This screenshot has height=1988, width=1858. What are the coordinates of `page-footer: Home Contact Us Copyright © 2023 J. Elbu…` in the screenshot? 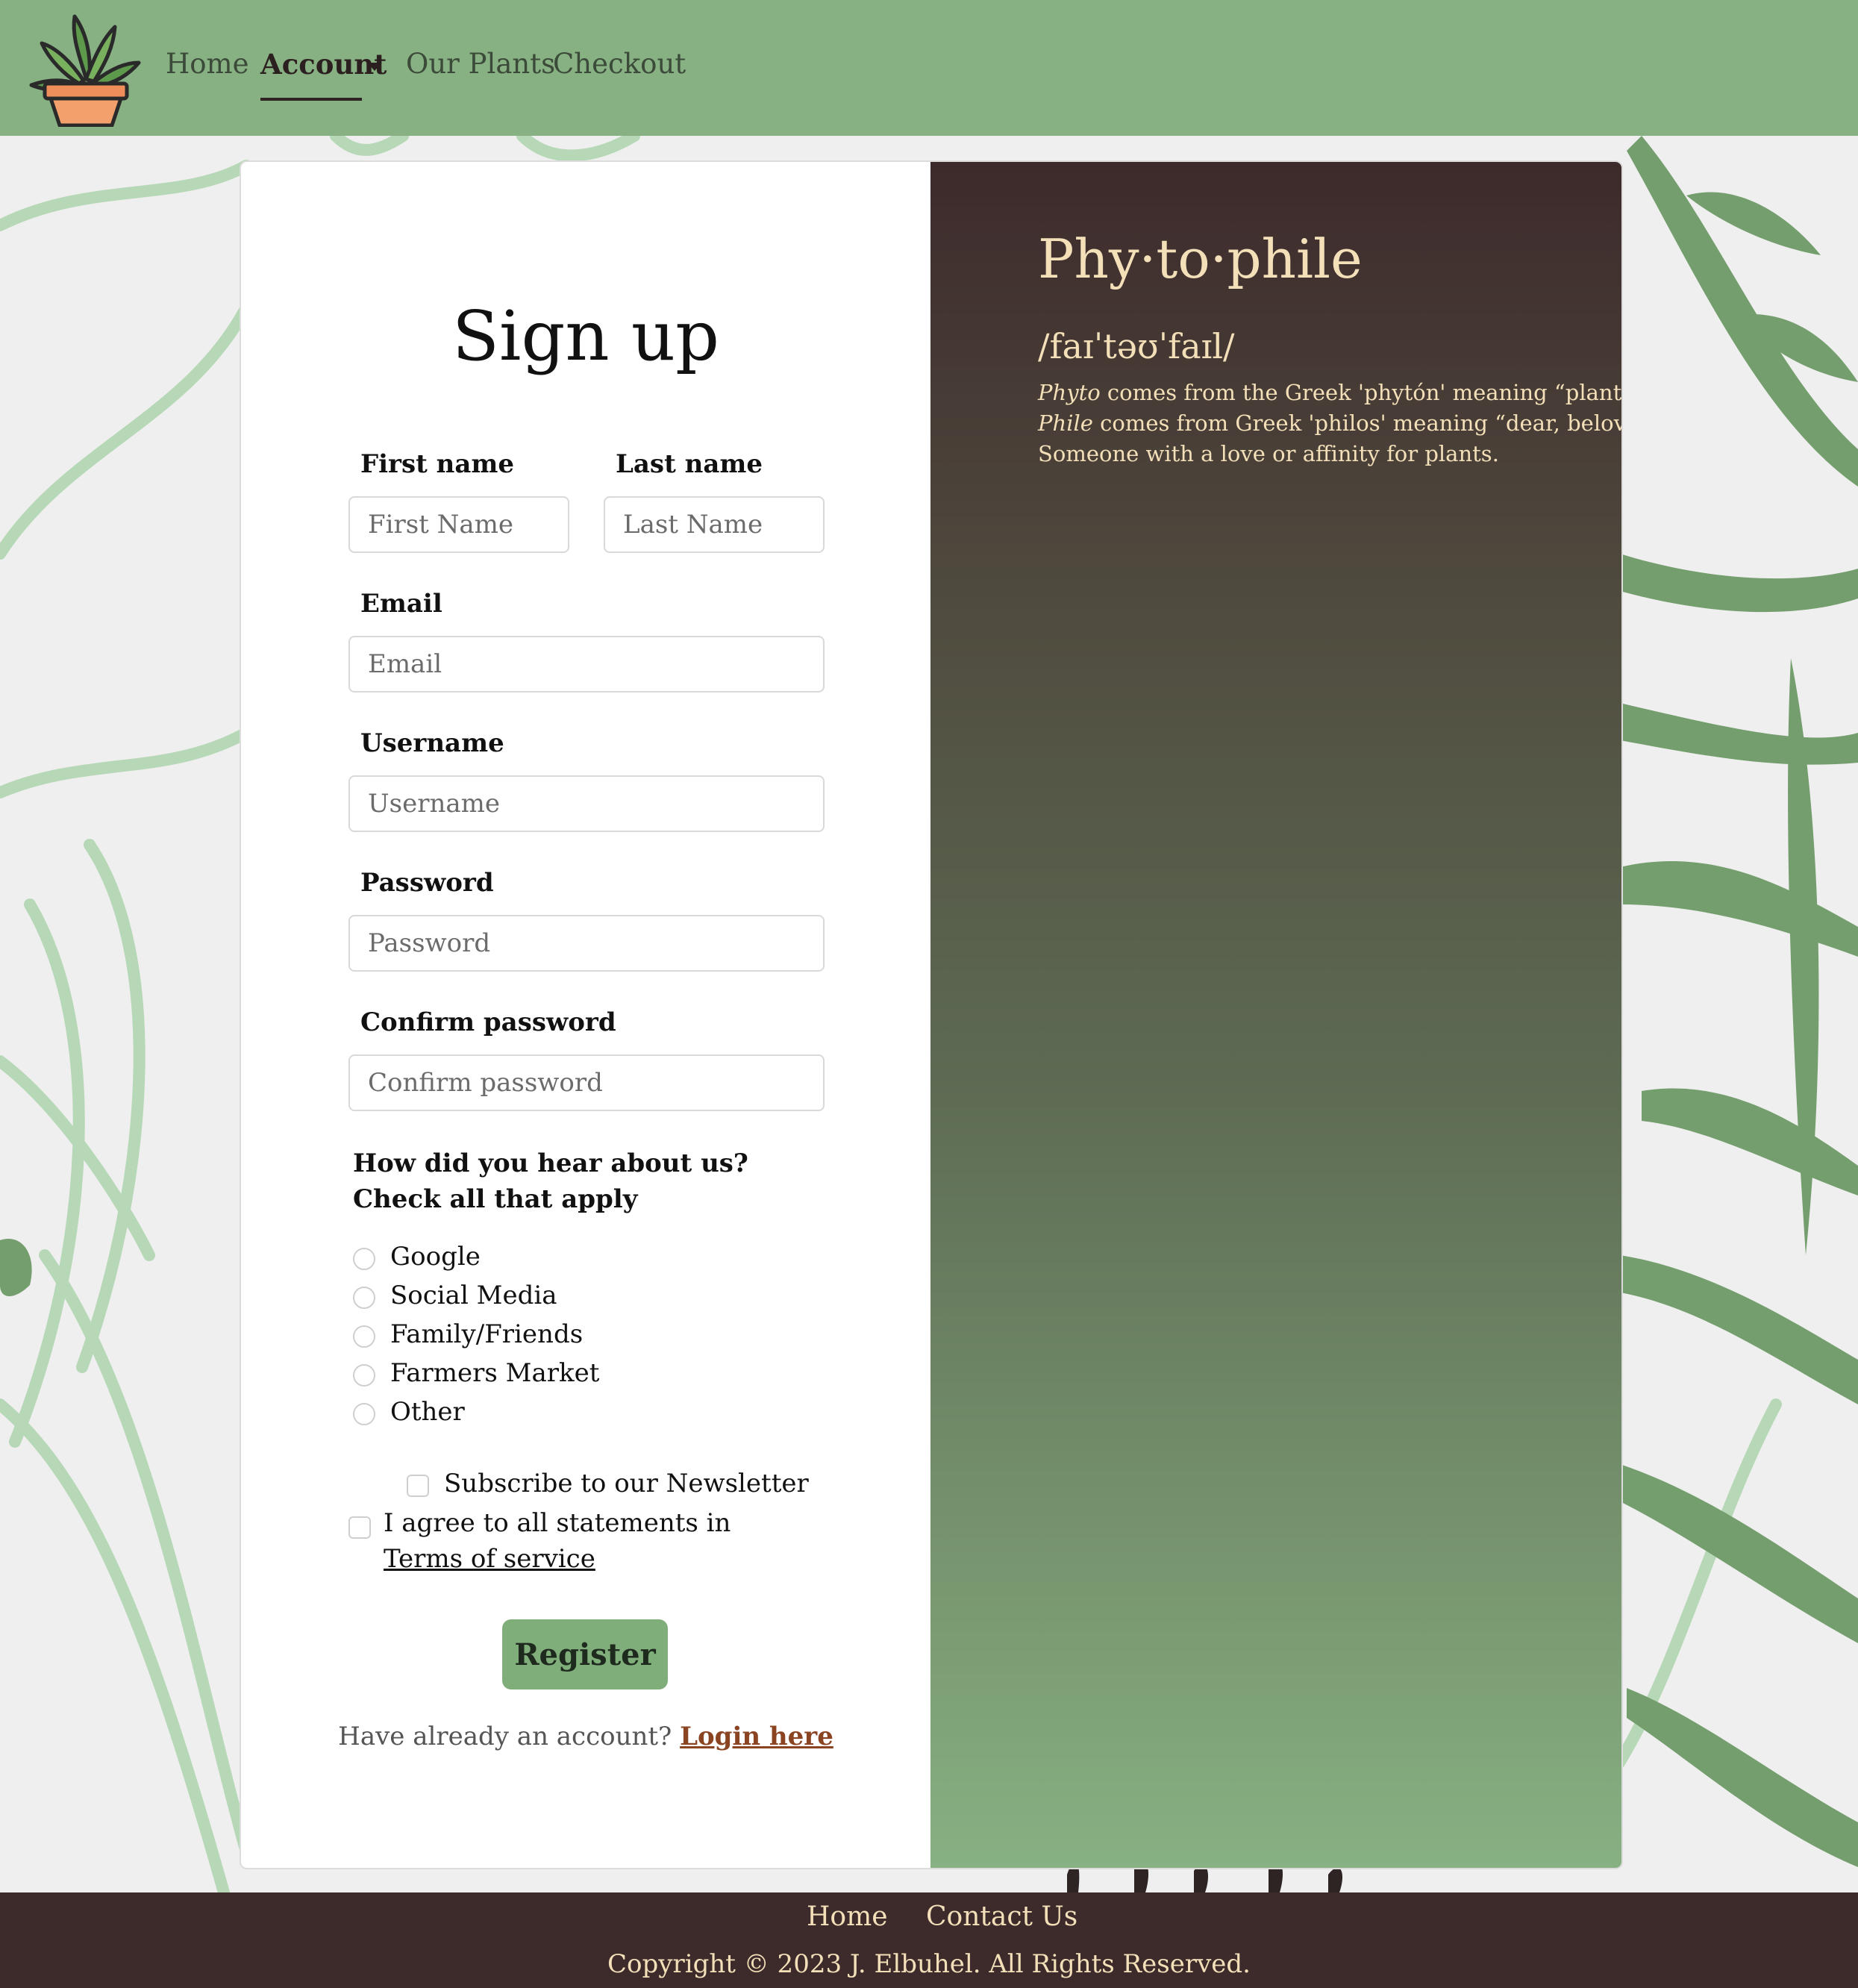 It's located at (929, 1940).